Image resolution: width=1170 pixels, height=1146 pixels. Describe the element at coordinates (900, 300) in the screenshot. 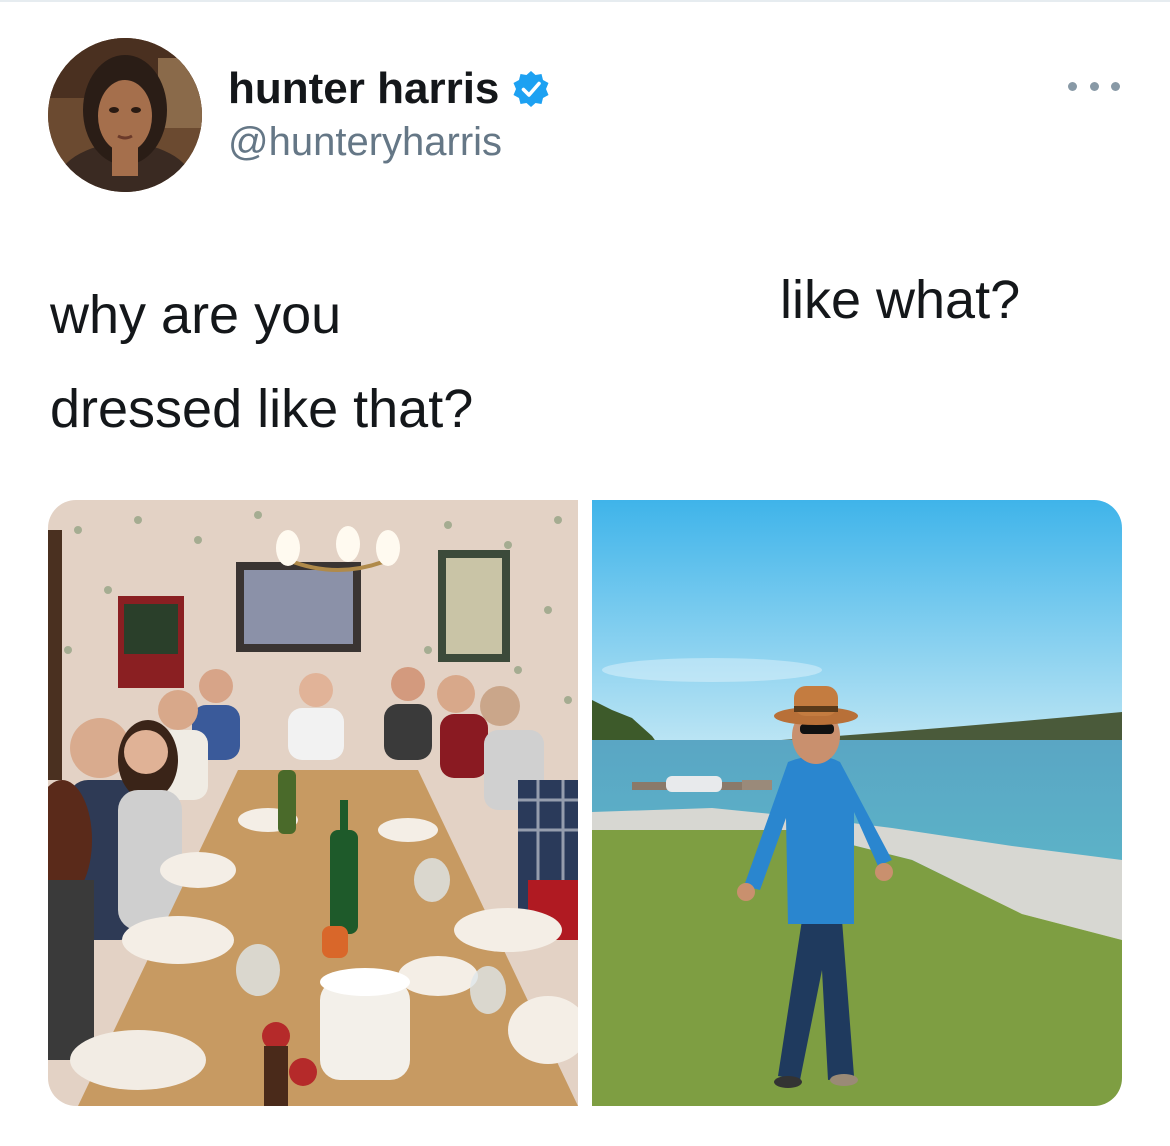

I see `tweet-text-right: like what?` at that location.